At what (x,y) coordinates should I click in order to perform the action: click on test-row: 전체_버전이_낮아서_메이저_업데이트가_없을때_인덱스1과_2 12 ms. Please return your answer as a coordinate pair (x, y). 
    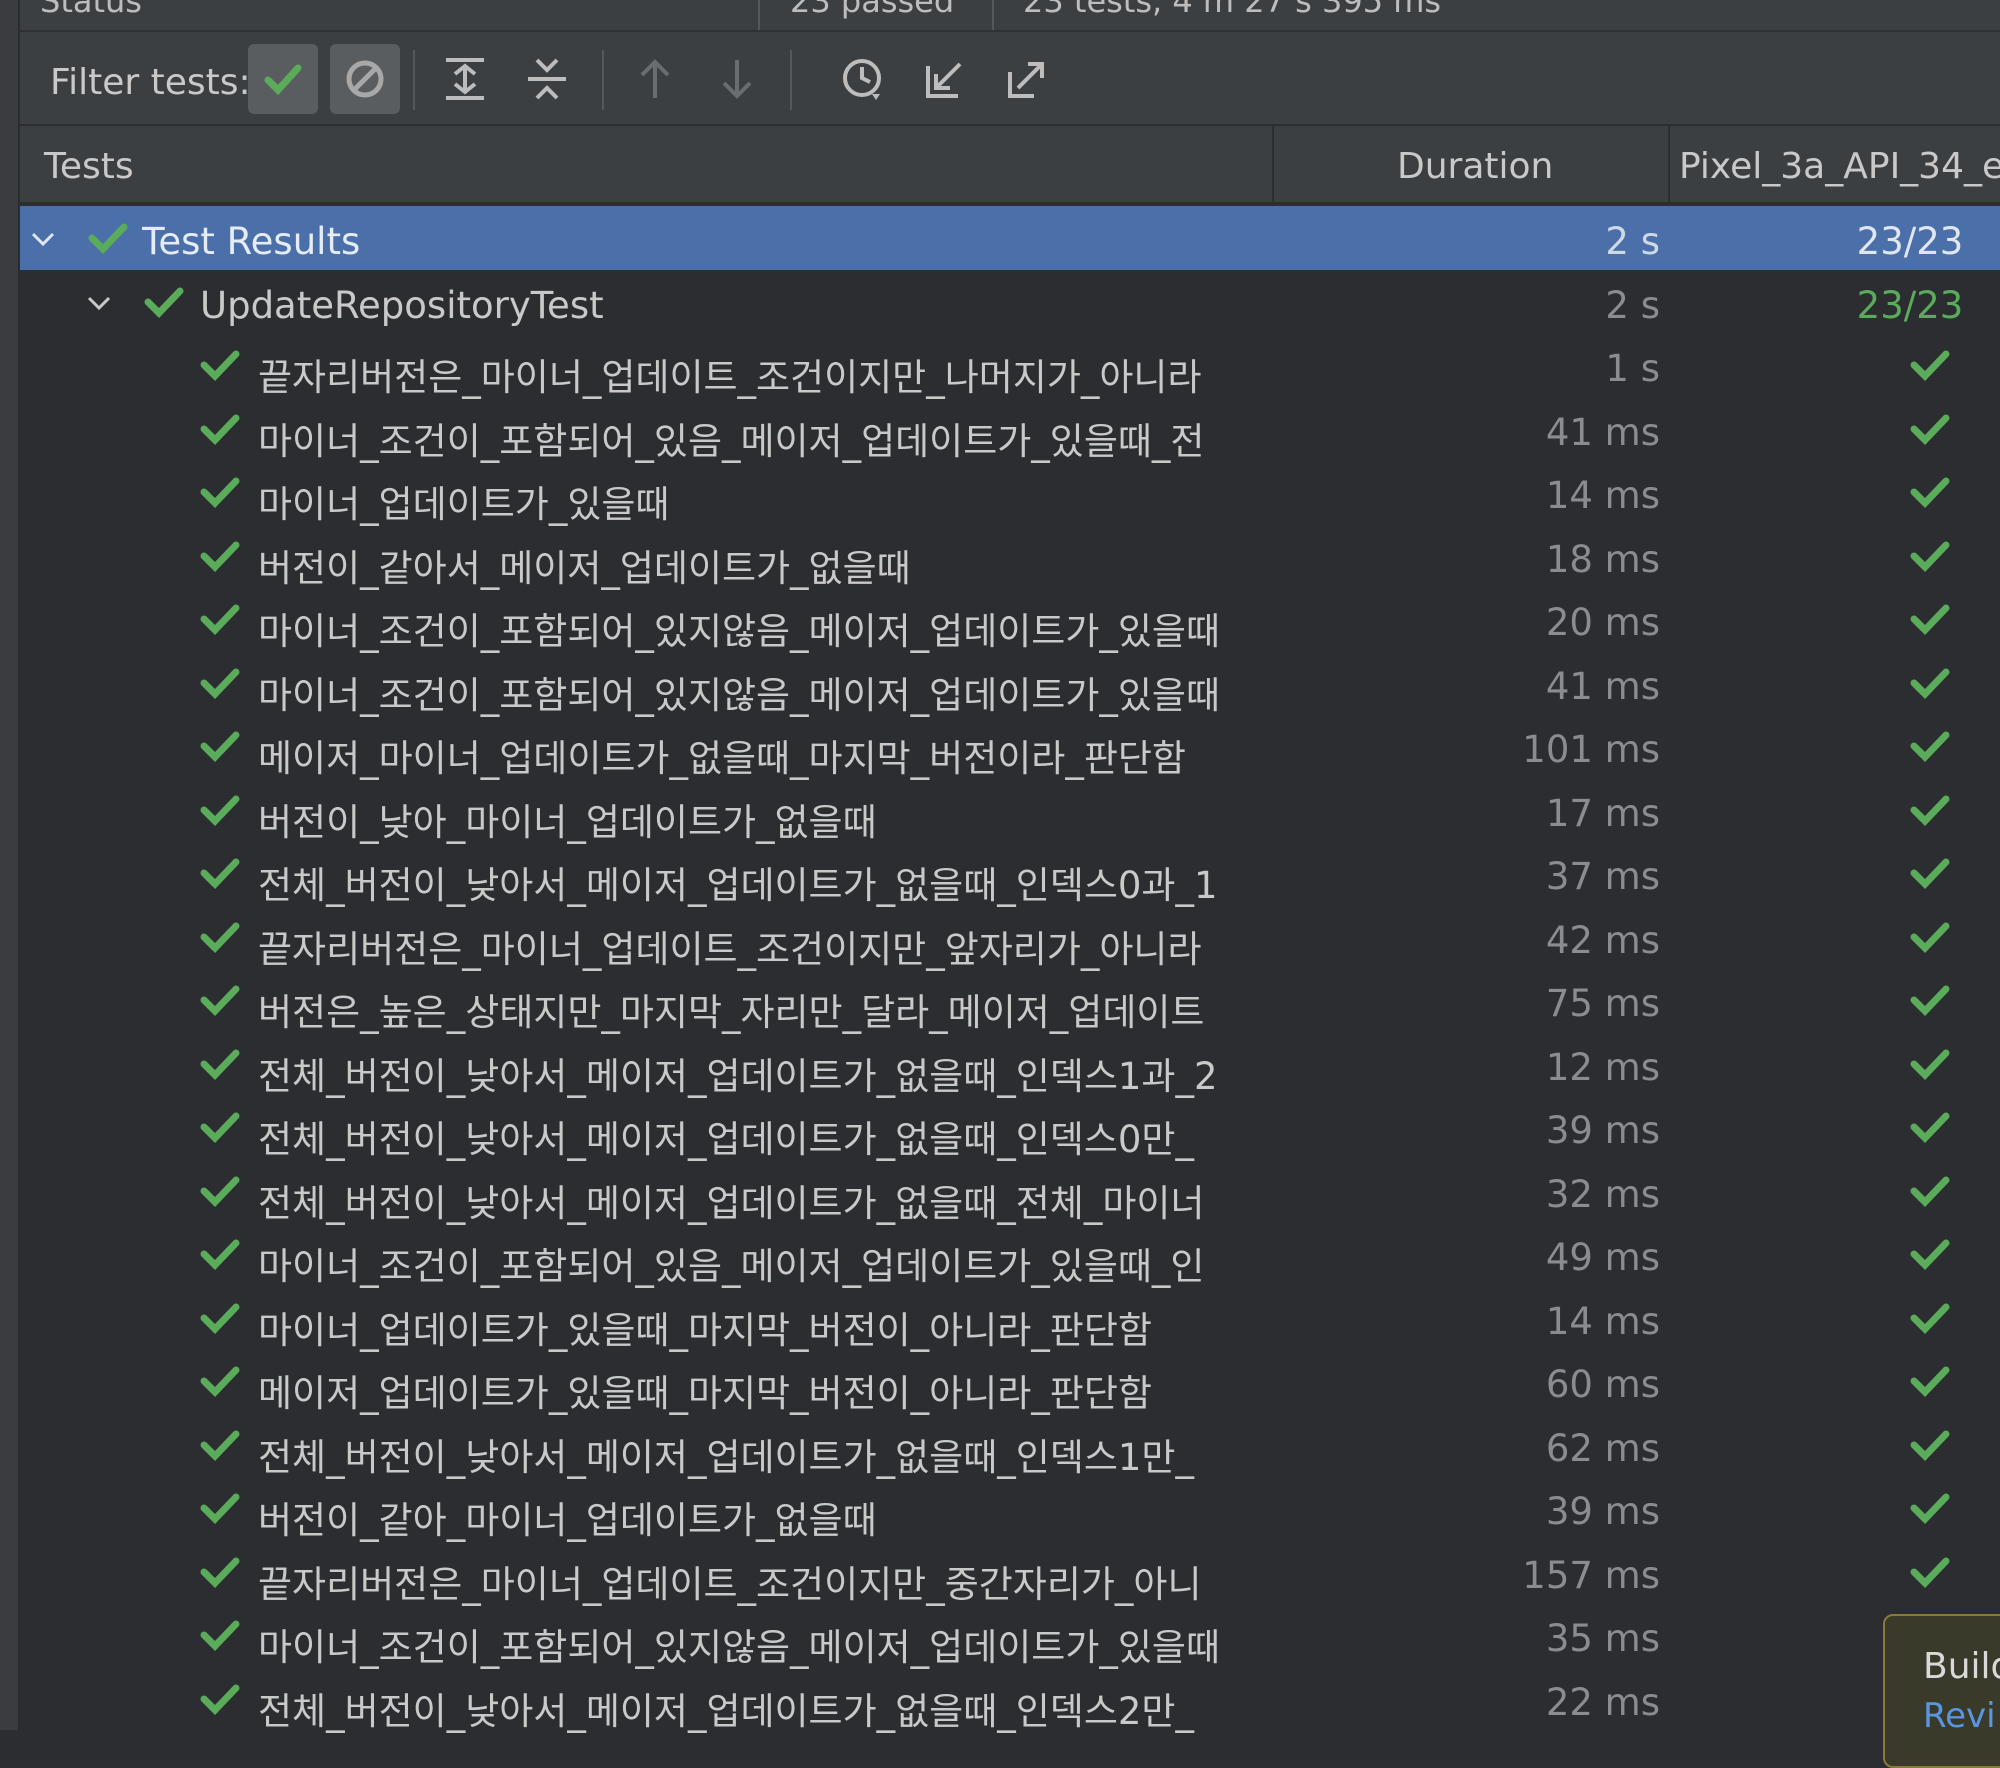
    Looking at the image, I should click on (1010, 1065).